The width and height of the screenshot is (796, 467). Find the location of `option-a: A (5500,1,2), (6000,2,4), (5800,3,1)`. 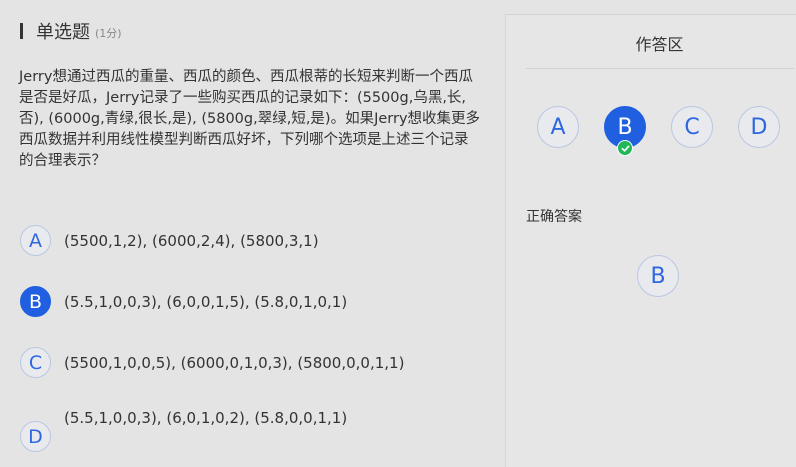

option-a: A (5500,1,2), (6000,2,4), (5800,3,1) is located at coordinates (169, 240).